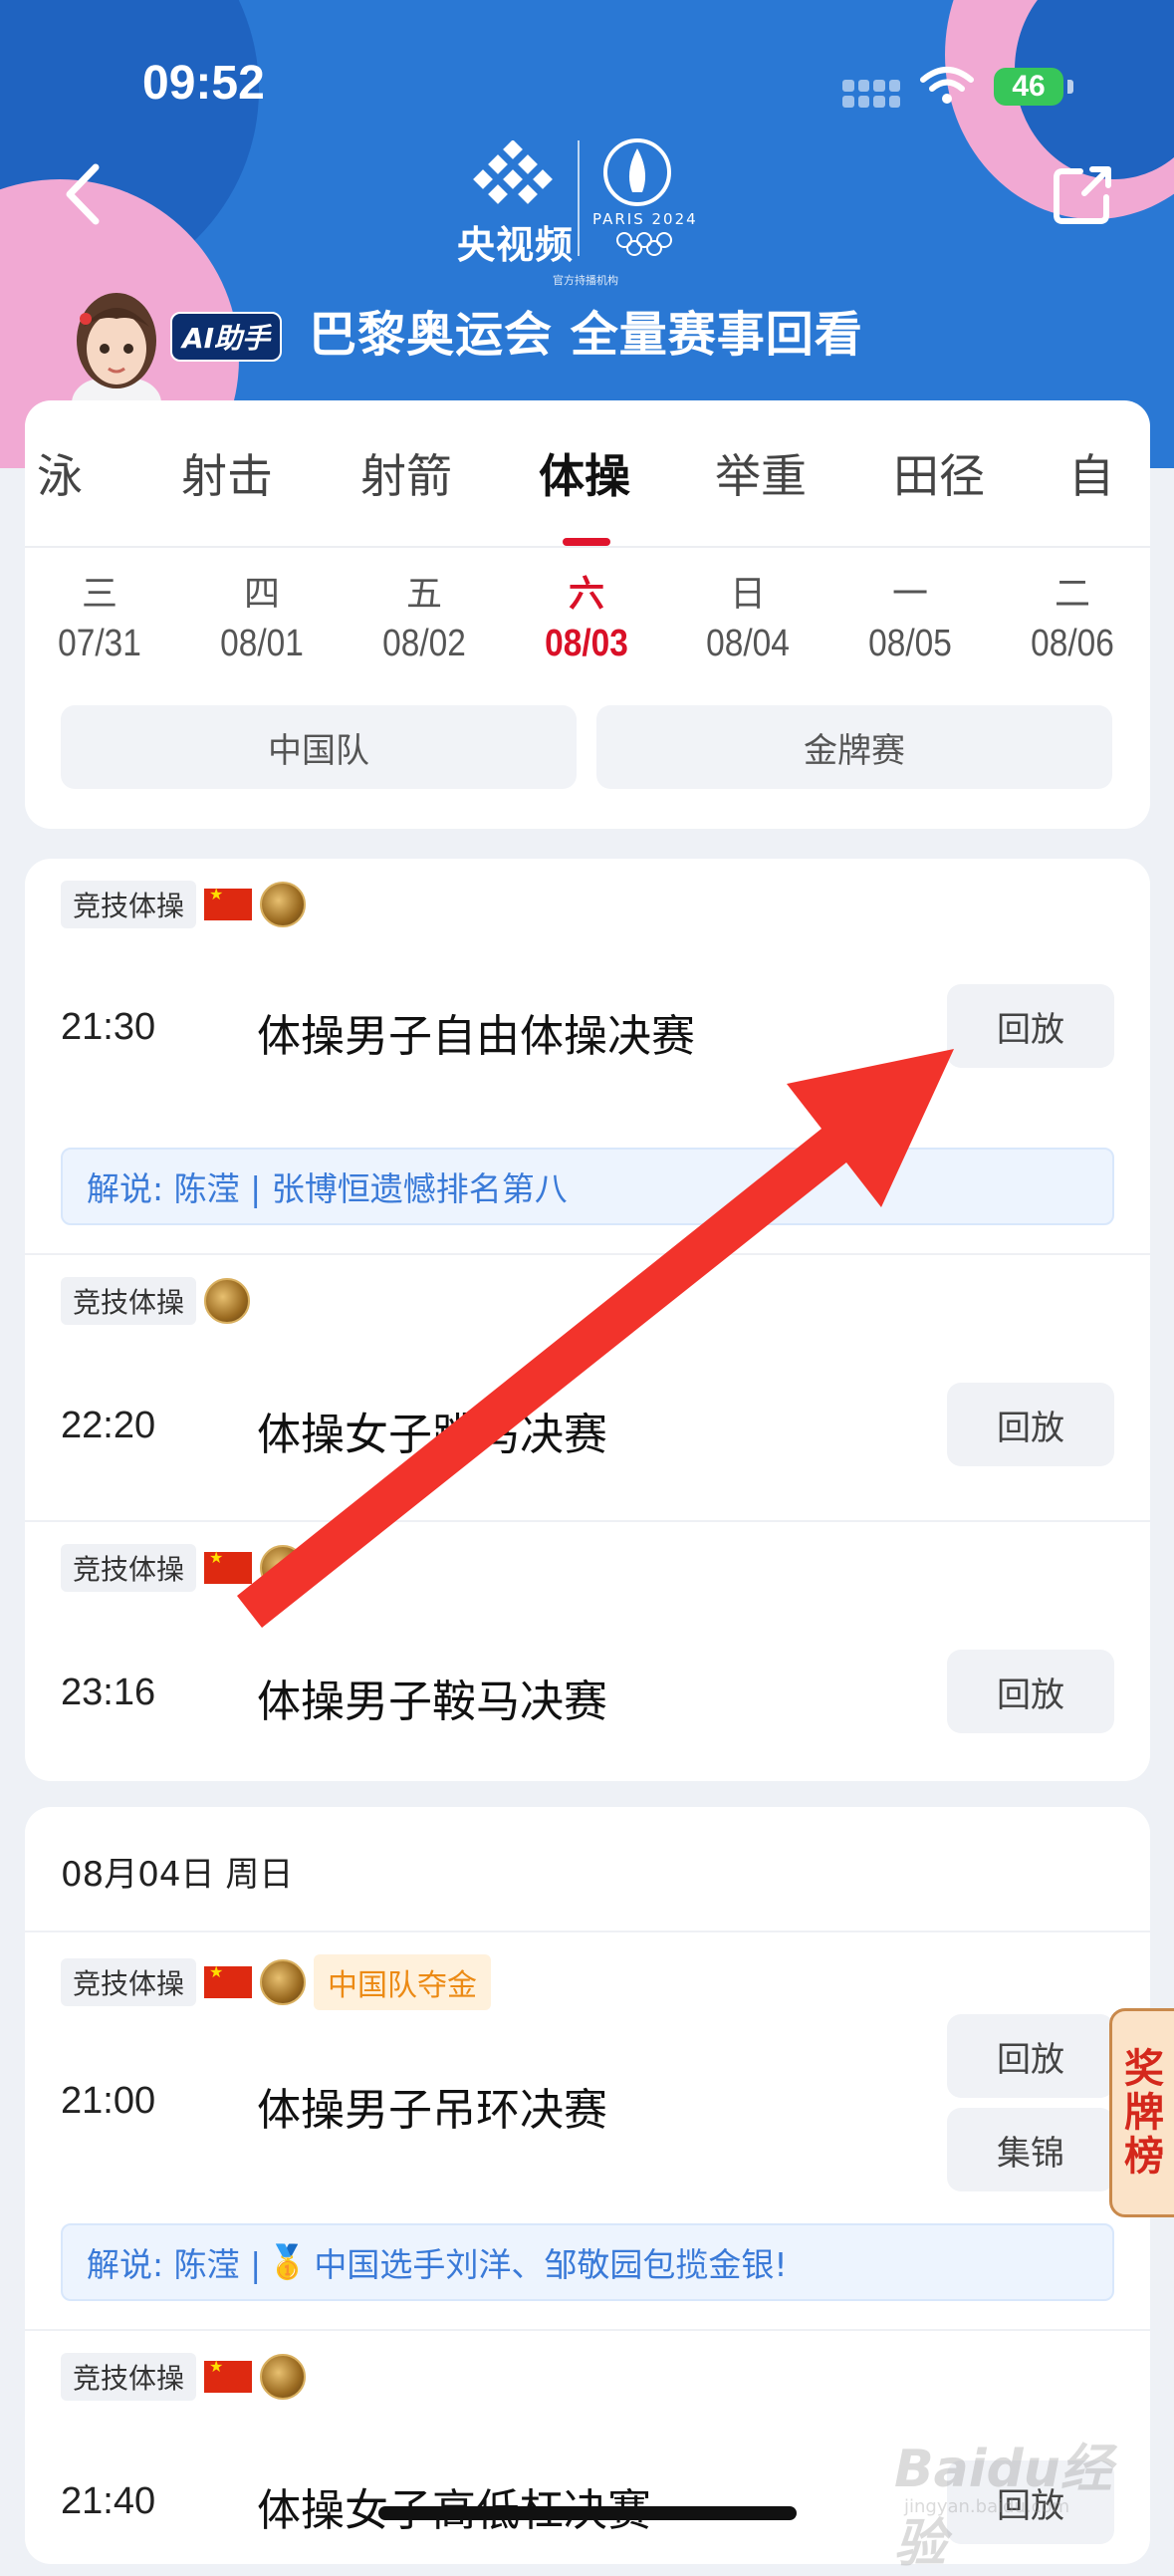  Describe the element at coordinates (586, 594) in the screenshot. I see `weekday-label: 六` at that location.